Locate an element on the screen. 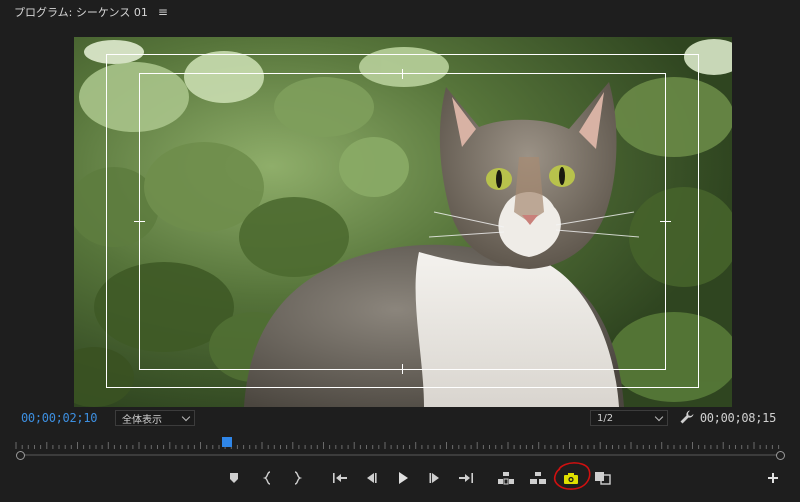 This screenshot has height=502, width=800. scrollbar-left-handle is located at coordinates (20, 455).